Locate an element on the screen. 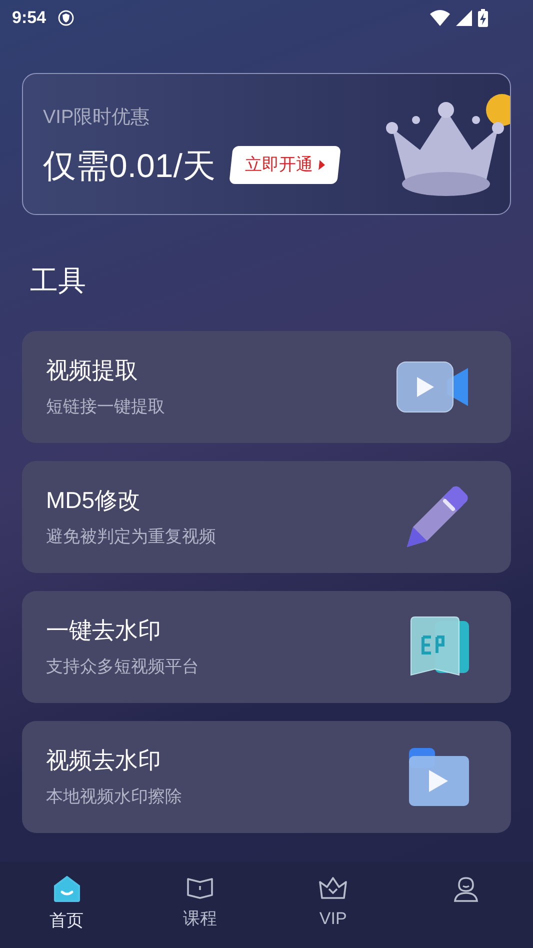 This screenshot has width=533, height=948. tool-title: MD5修改 is located at coordinates (94, 500).